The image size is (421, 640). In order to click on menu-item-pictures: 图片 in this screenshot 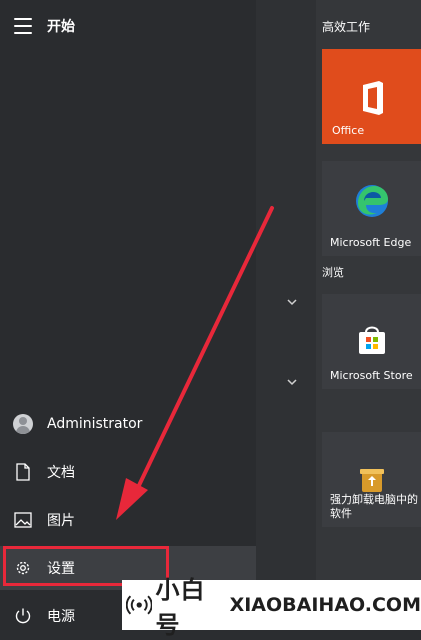, I will do `click(128, 520)`.